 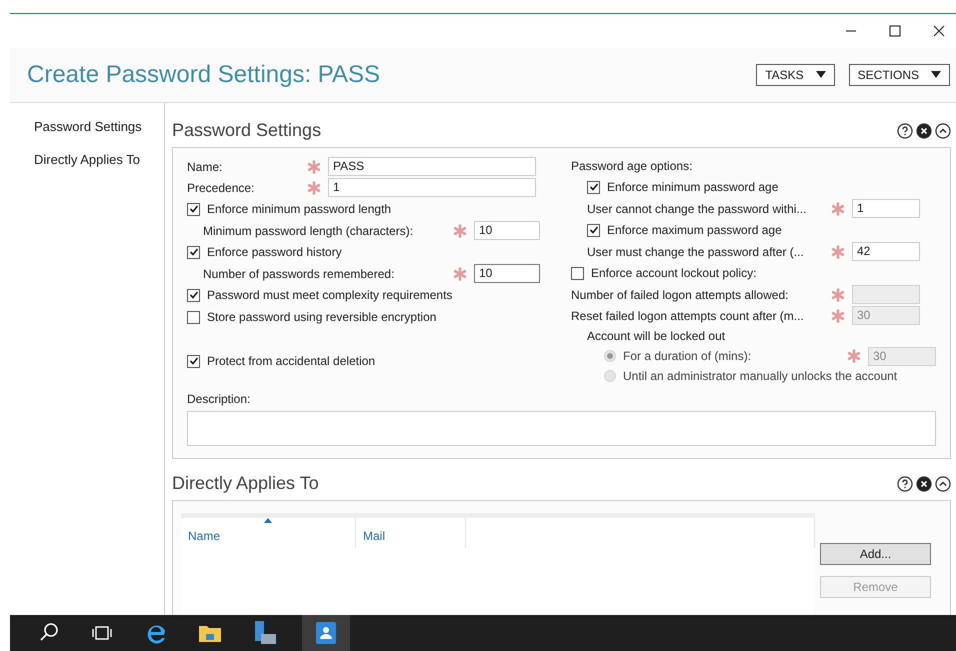 What do you see at coordinates (411, 533) in the screenshot?
I see `column-header: Mail` at bounding box center [411, 533].